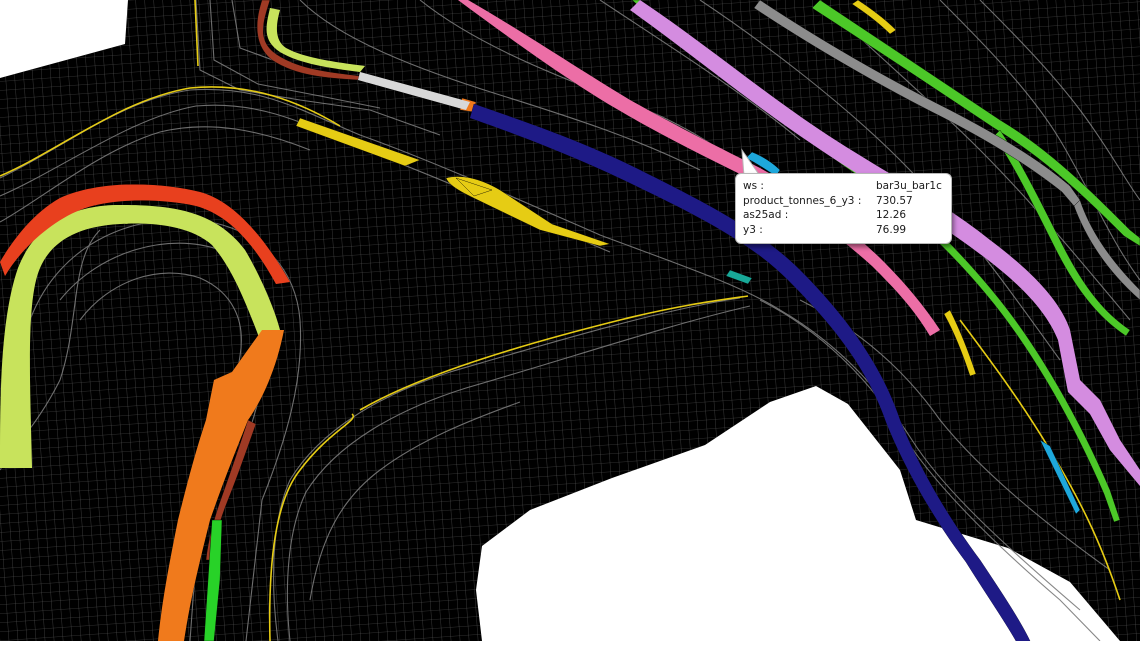 This screenshot has height=645, width=1140. Describe the element at coordinates (753, 186) in the screenshot. I see `tooltip-key: ws :` at that location.